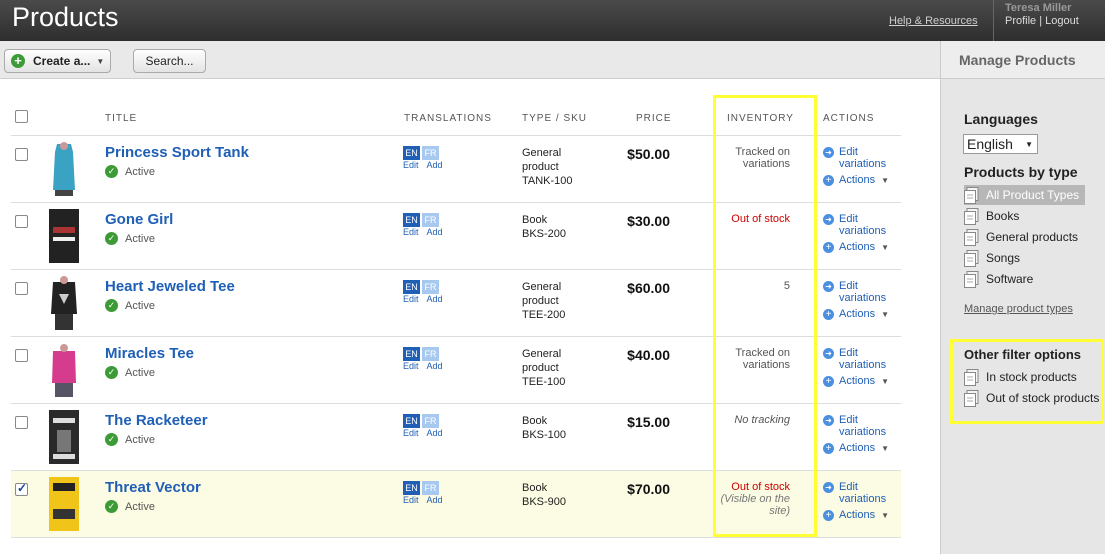  I want to click on type-filter-item: Software, so click(998, 279).